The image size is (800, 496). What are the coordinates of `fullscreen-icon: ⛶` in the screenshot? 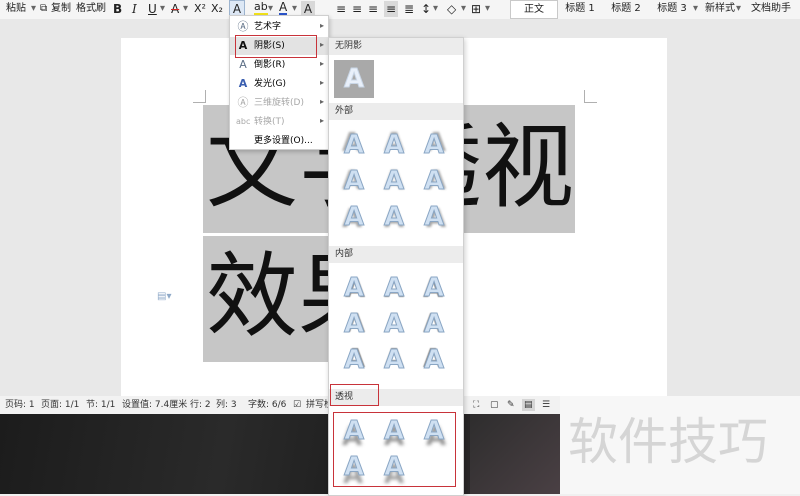 It's located at (476, 405).